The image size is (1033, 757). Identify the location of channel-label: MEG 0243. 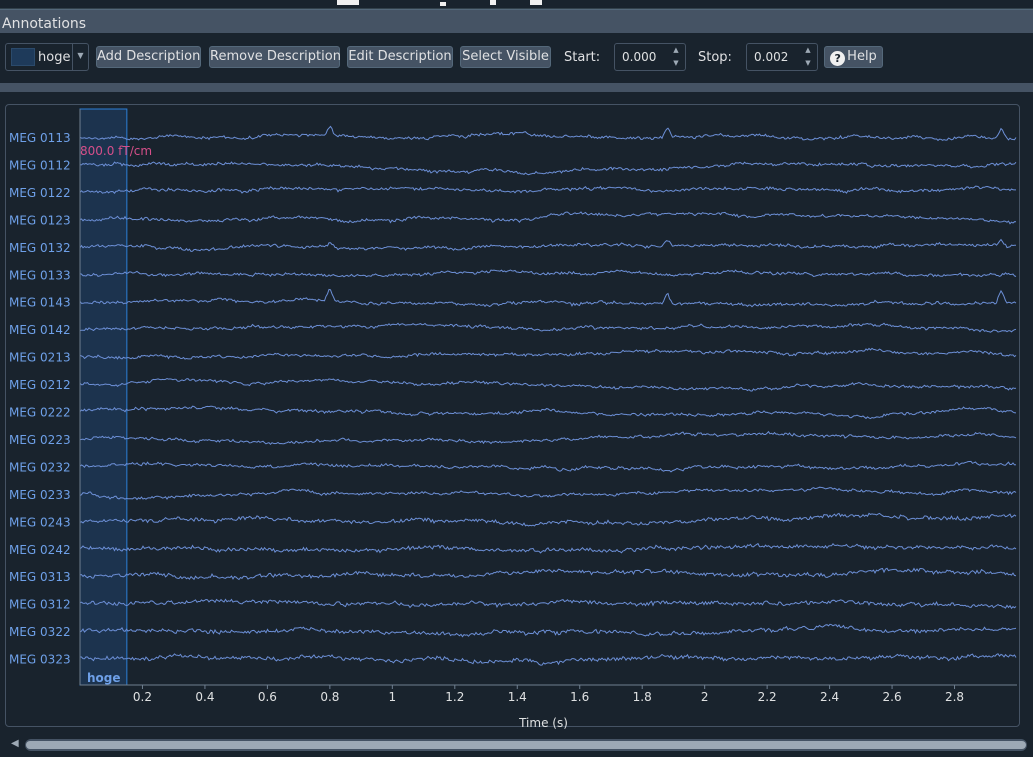
(40, 522).